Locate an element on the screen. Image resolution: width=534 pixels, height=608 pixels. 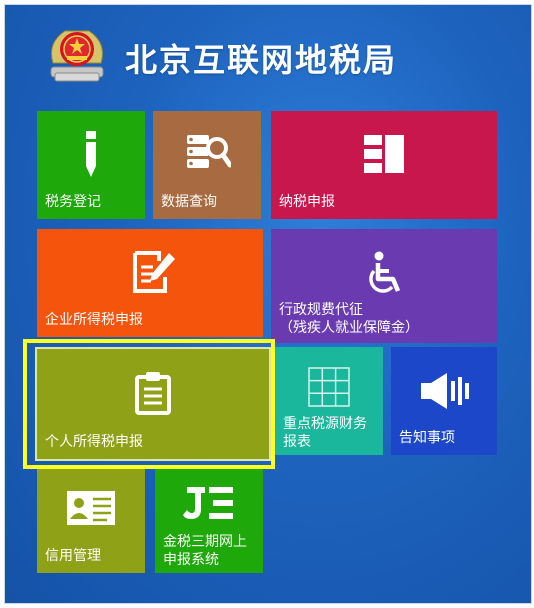
tile-notices: 告知事项 is located at coordinates (444, 401).